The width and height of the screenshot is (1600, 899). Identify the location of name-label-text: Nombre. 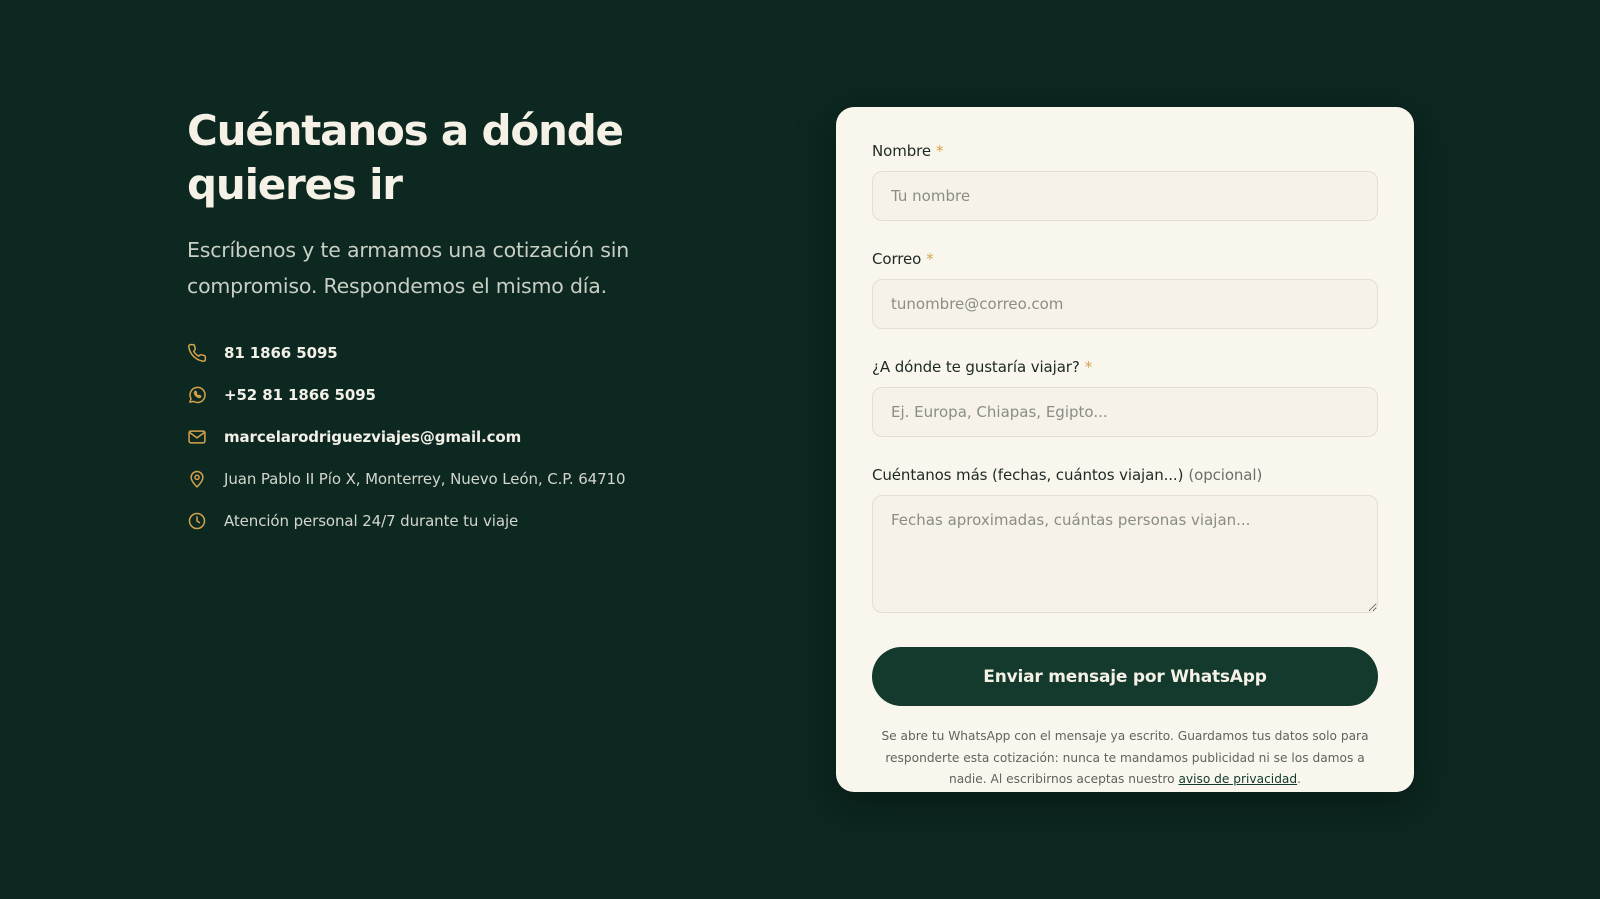
(901, 151).